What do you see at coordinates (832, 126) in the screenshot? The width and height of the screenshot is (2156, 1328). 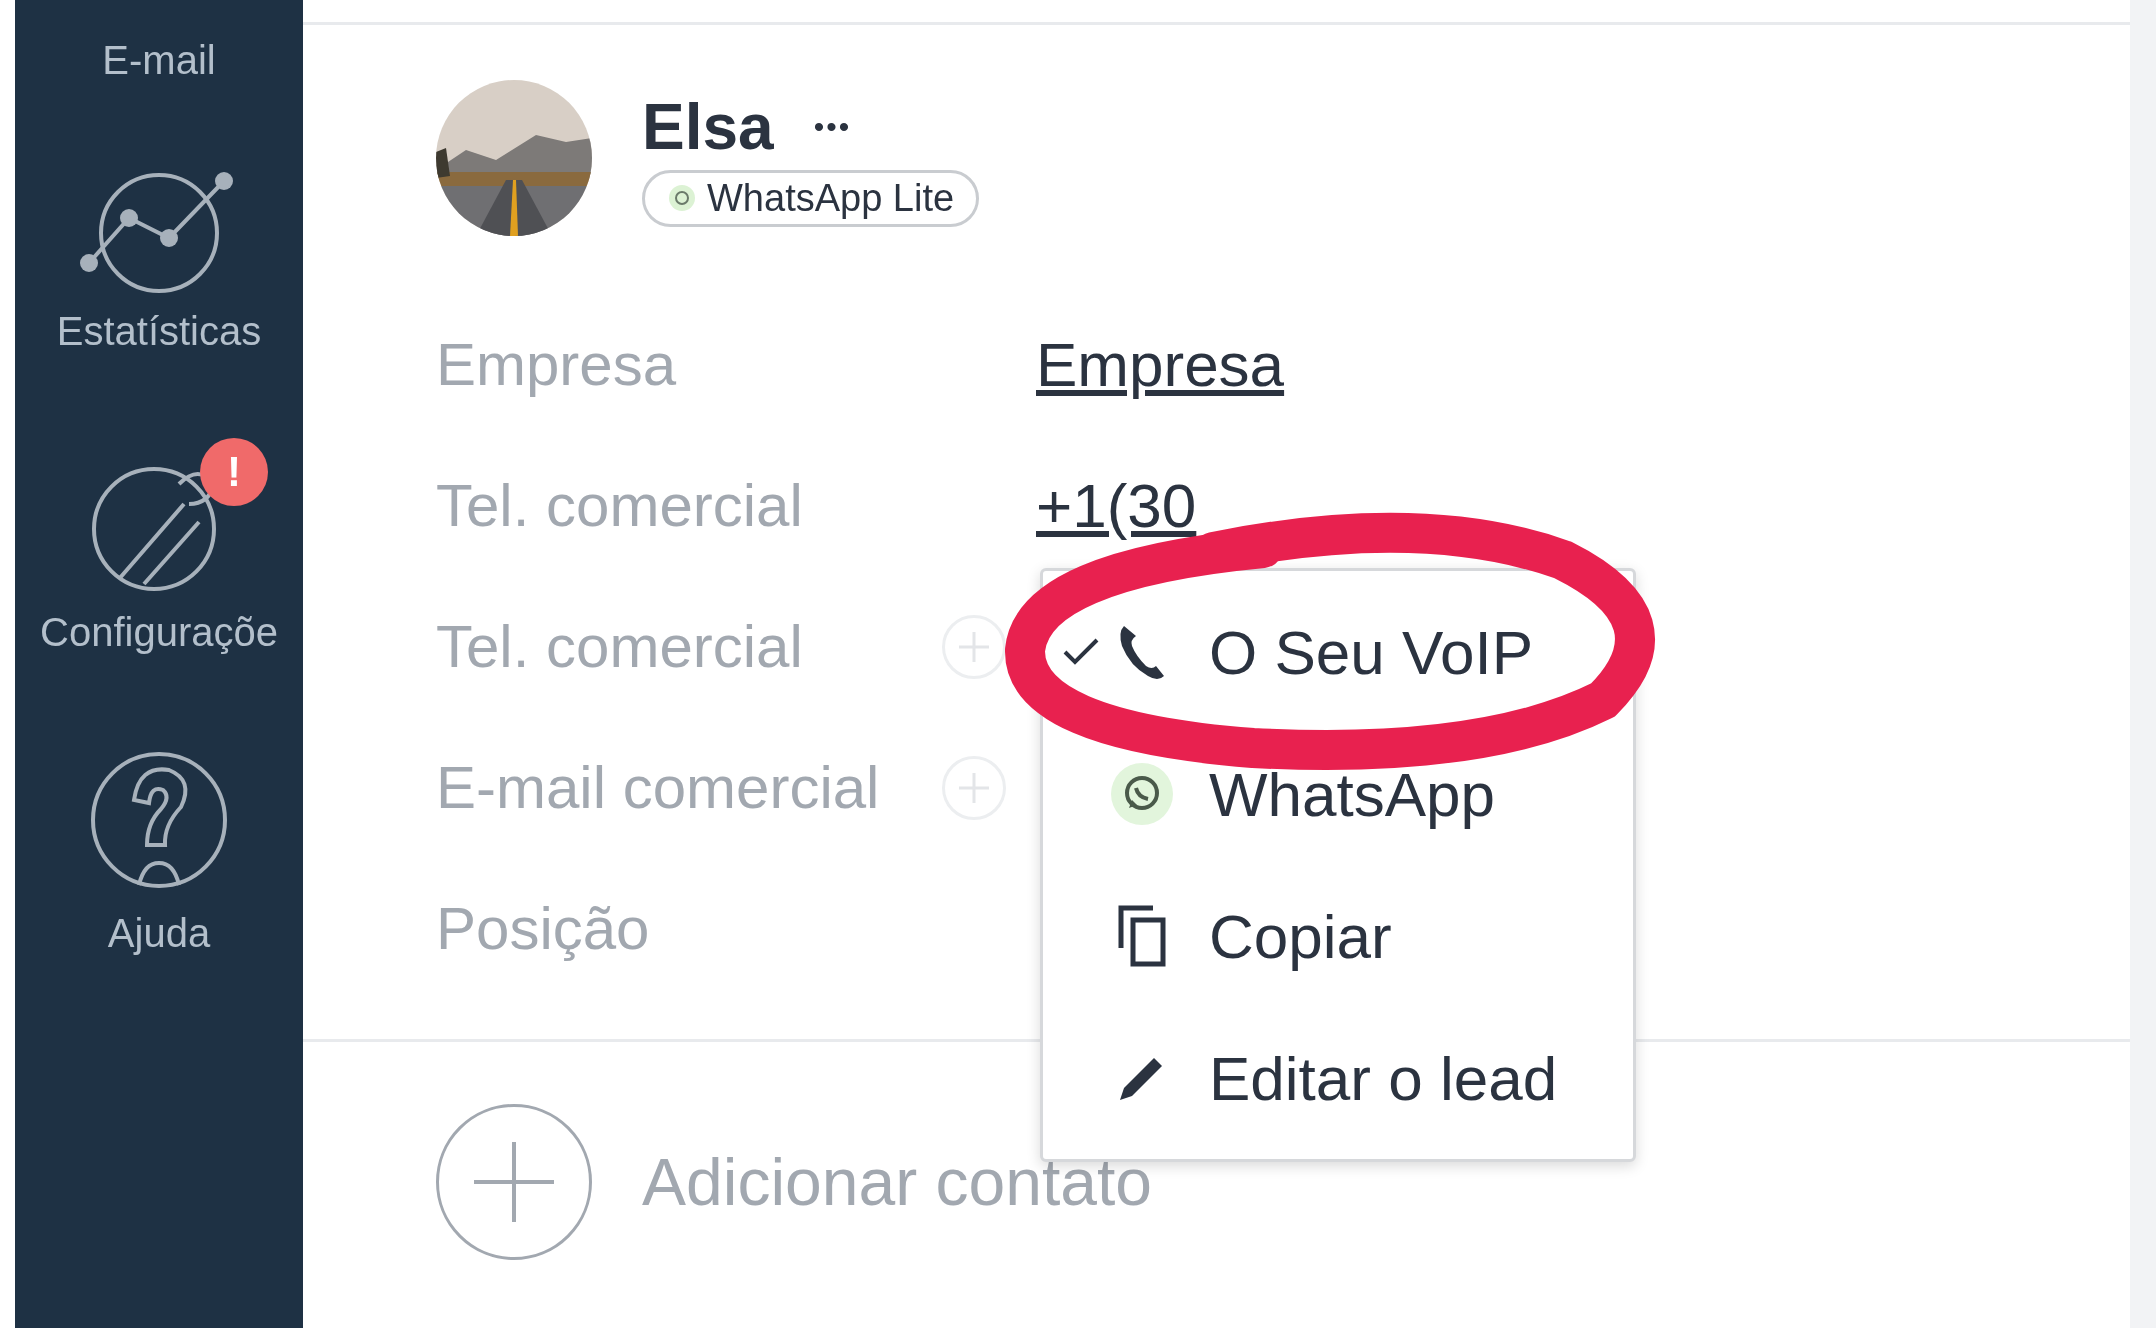 I see `more-button: •••` at bounding box center [832, 126].